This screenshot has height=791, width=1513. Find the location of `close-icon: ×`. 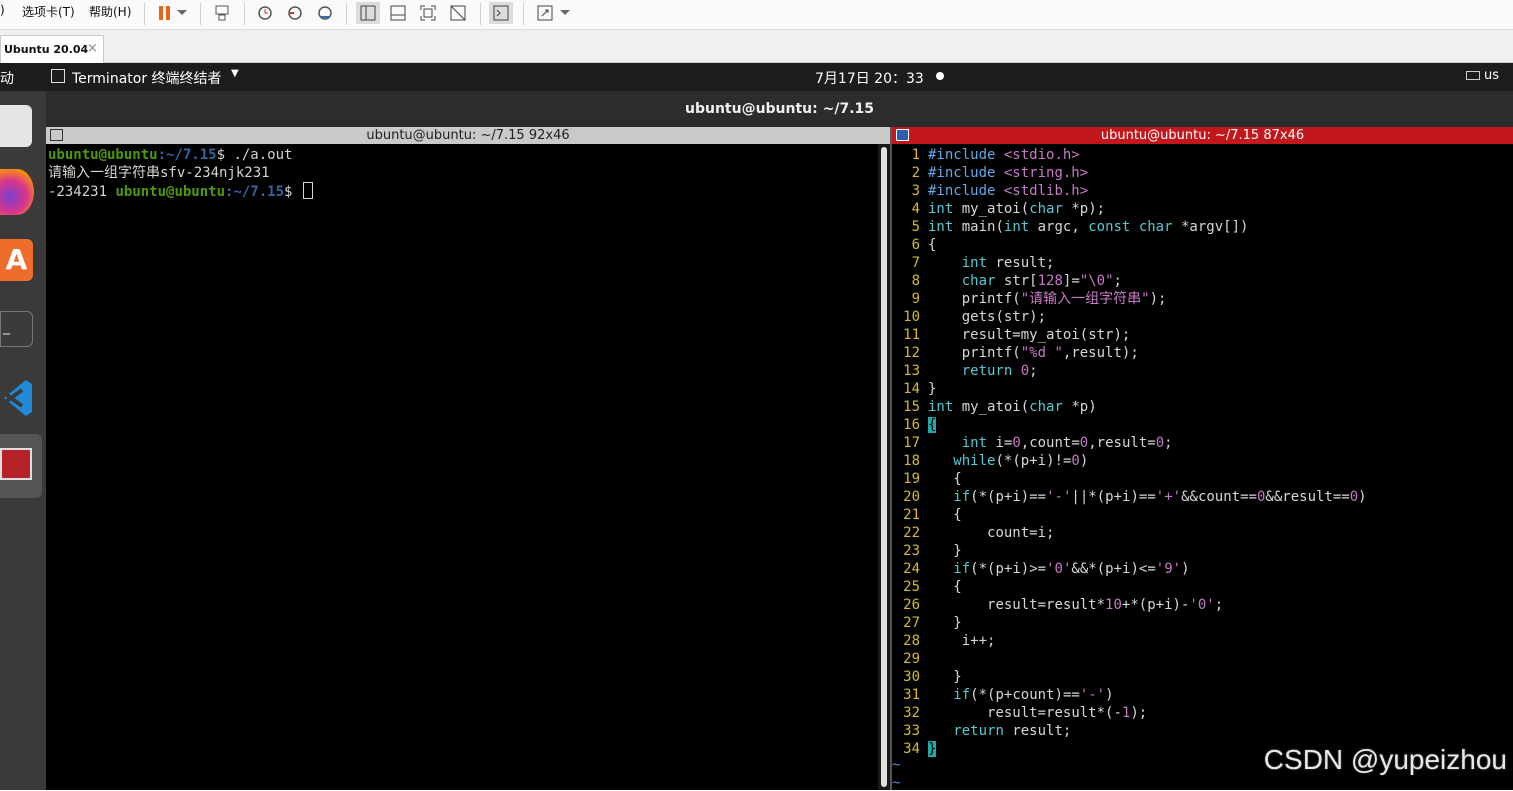

close-icon: × is located at coordinates (92, 48).